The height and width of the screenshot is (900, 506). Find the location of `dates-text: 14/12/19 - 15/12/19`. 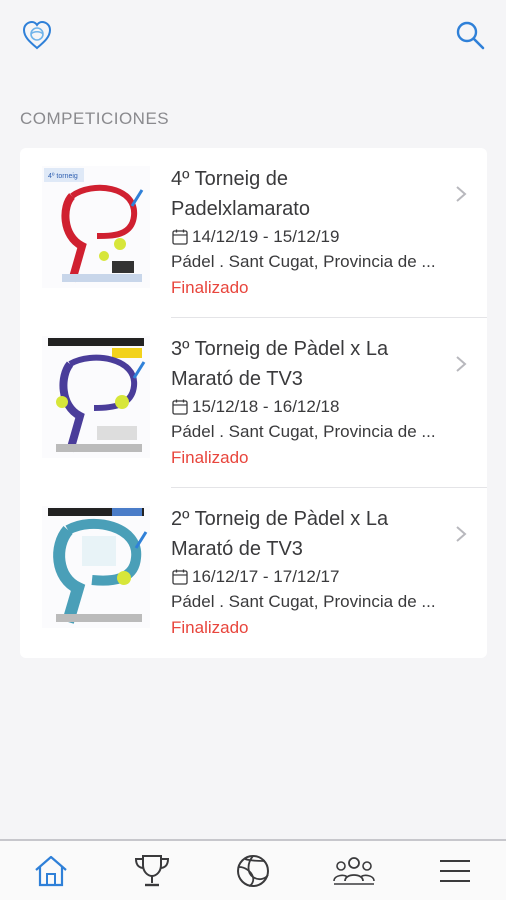

dates-text: 14/12/19 - 15/12/19 is located at coordinates (266, 236).